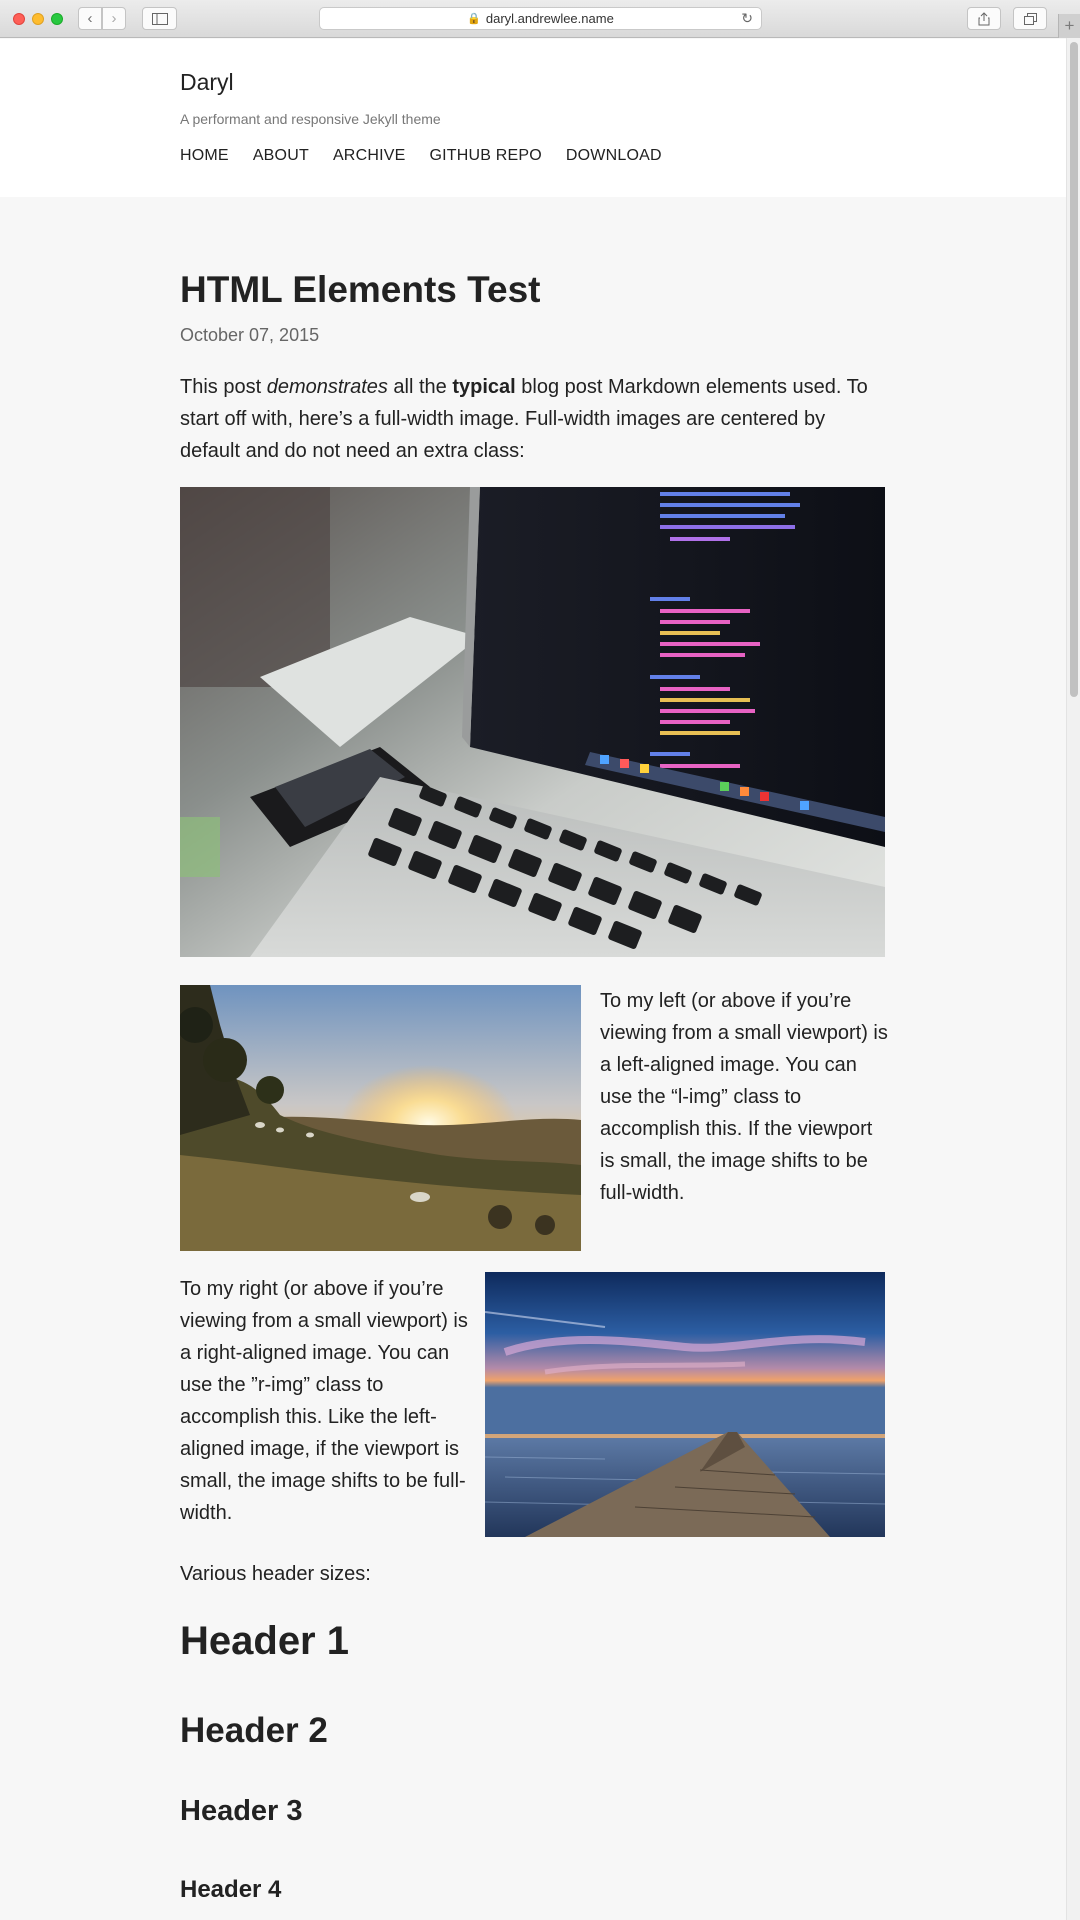 This screenshot has width=1080, height=1920. I want to click on site-title: Daryl, so click(207, 82).